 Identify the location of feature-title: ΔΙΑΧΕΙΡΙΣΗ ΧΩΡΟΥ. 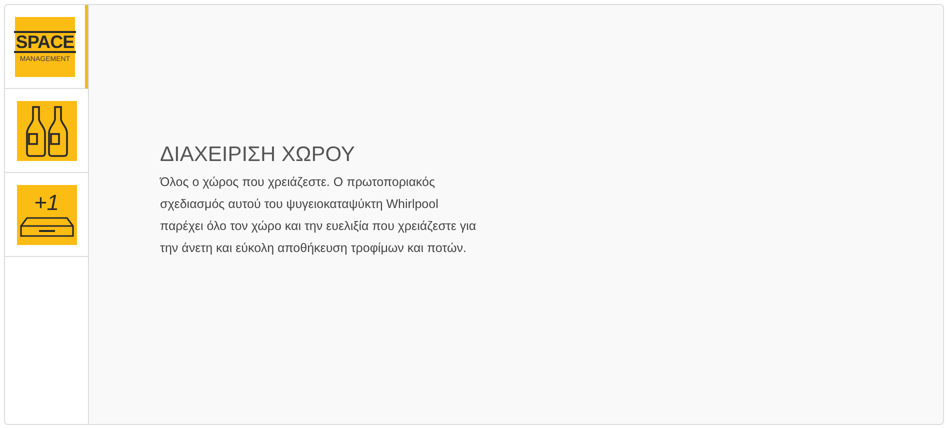
(258, 155).